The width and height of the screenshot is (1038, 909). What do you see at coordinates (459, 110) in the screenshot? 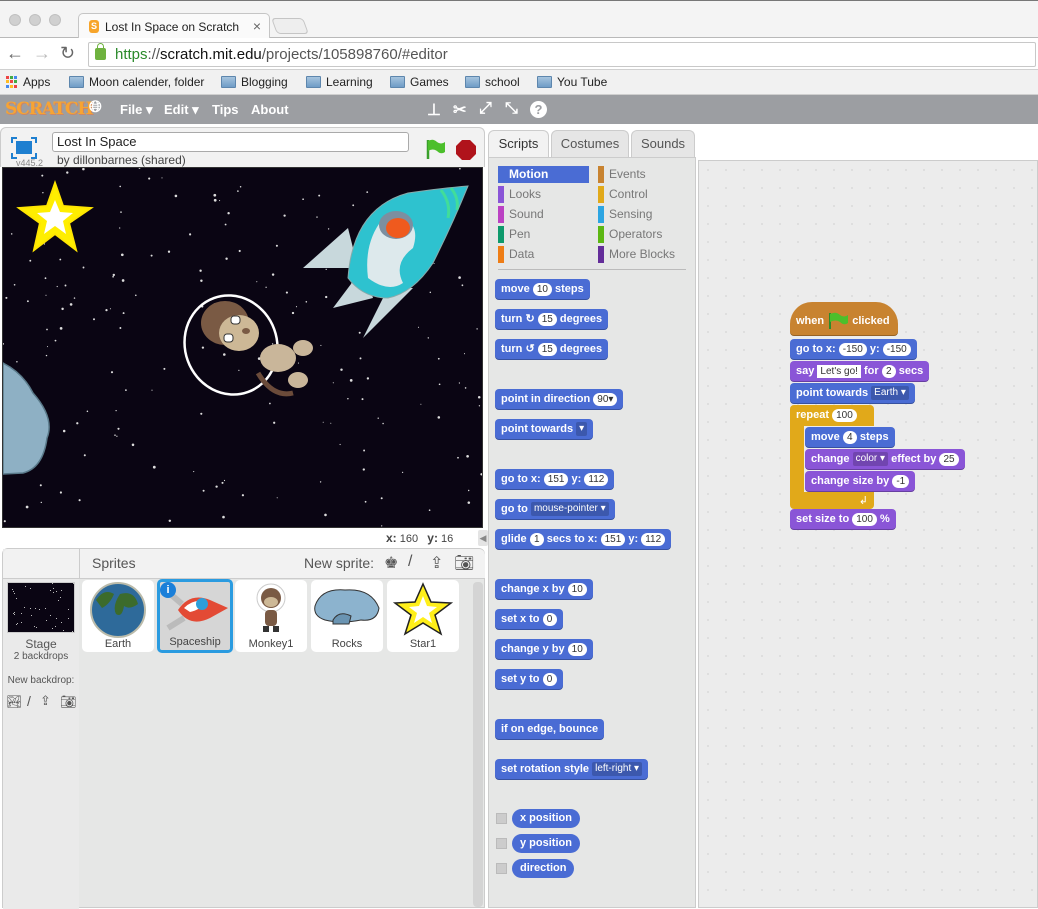
I see `delete-scissors-icon: ✂︎` at bounding box center [459, 110].